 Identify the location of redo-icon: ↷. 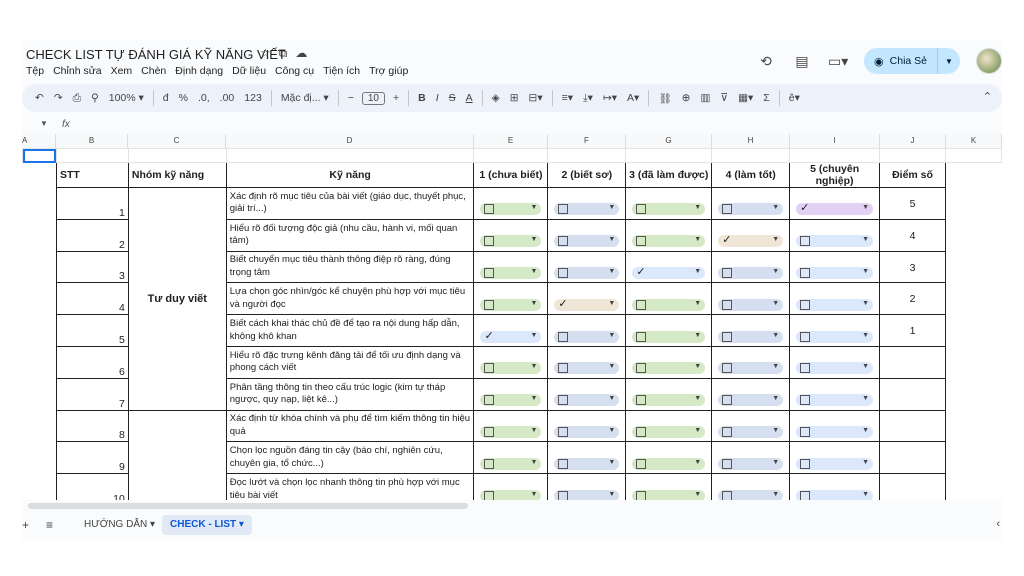
(58, 98).